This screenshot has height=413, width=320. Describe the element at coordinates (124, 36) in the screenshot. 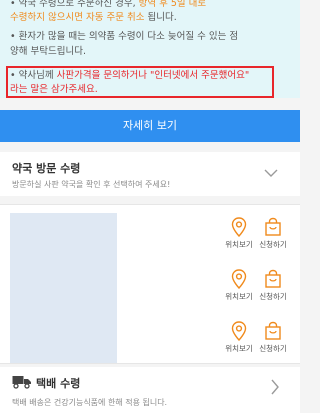

I see `notice-line-3: • 환자가 많을 때는 의약품 수령이 다소 늦어질 수 있는 점` at that location.